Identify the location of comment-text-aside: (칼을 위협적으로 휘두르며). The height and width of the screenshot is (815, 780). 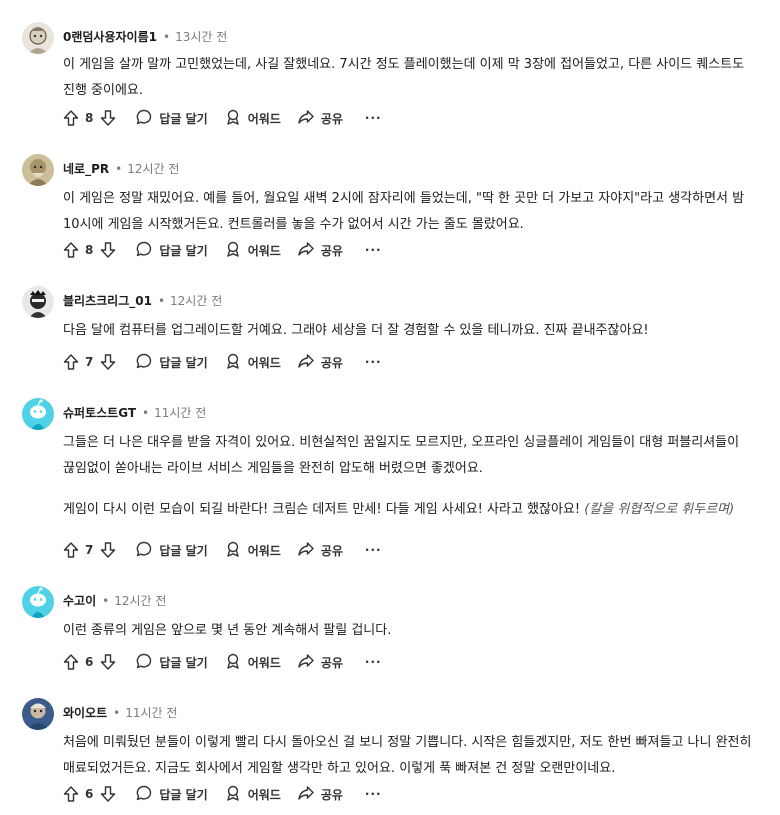
(659, 509).